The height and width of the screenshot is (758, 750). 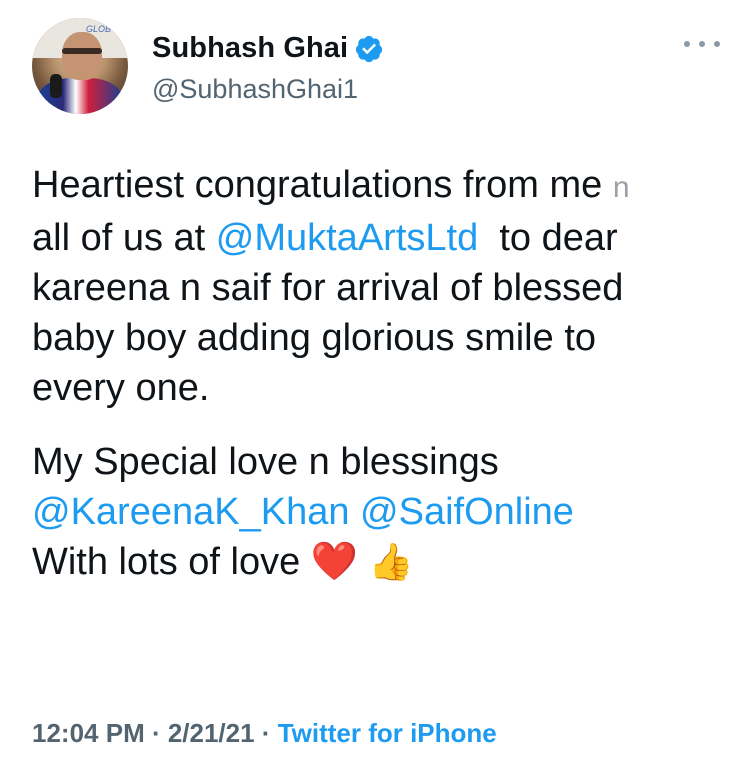 I want to click on heart-emoji: ❤️, so click(x=334, y=562).